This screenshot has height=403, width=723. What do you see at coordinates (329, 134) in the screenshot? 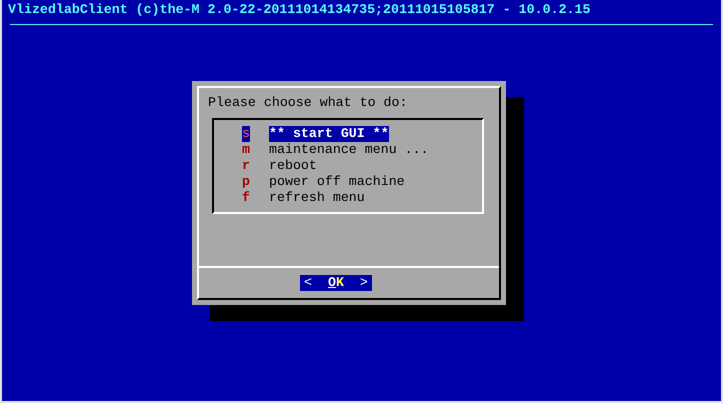
I see `menu-item: ** start GUI **` at bounding box center [329, 134].